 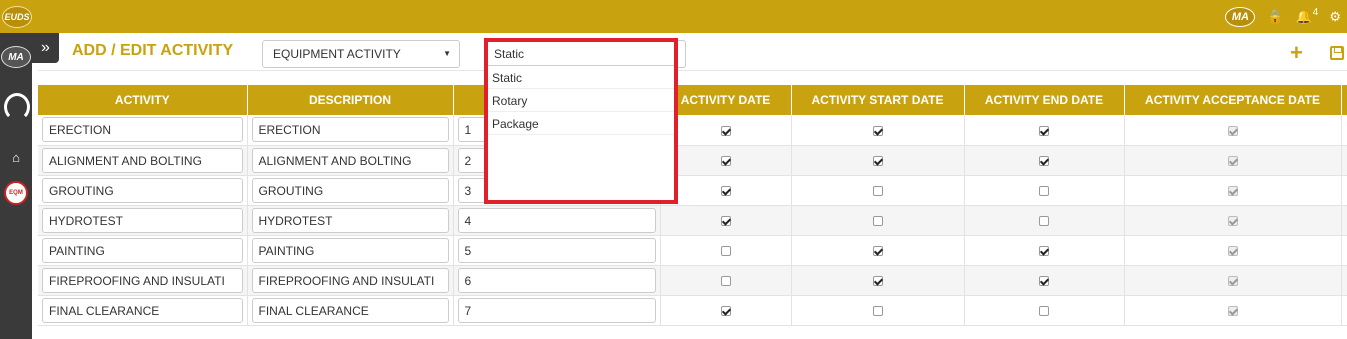 I want to click on description-input: PAINTING, so click(x=350, y=250).